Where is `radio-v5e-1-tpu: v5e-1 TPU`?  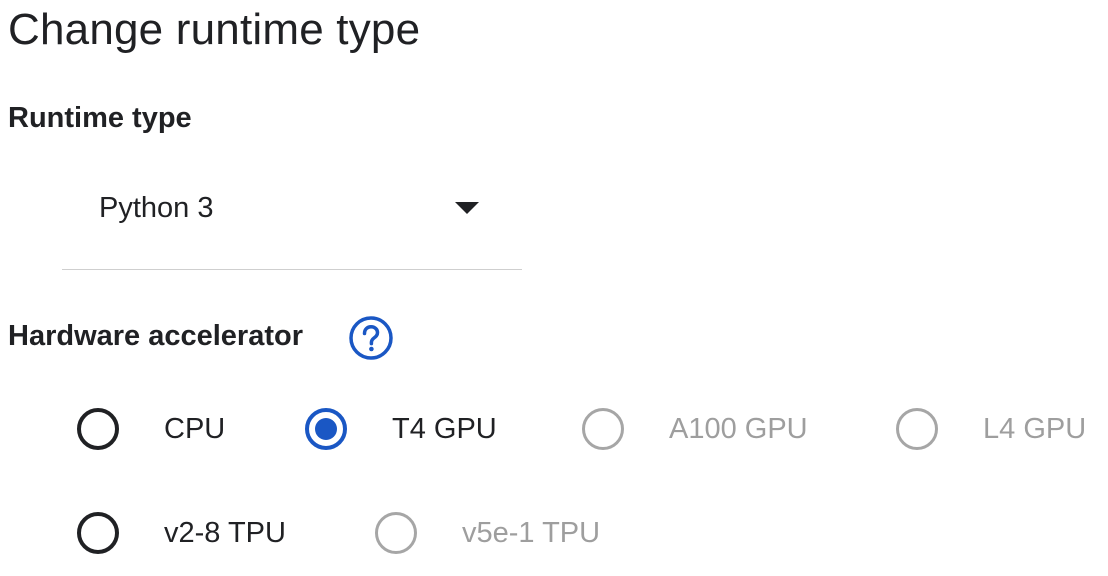
radio-v5e-1-tpu: v5e-1 TPU is located at coordinates (487, 533).